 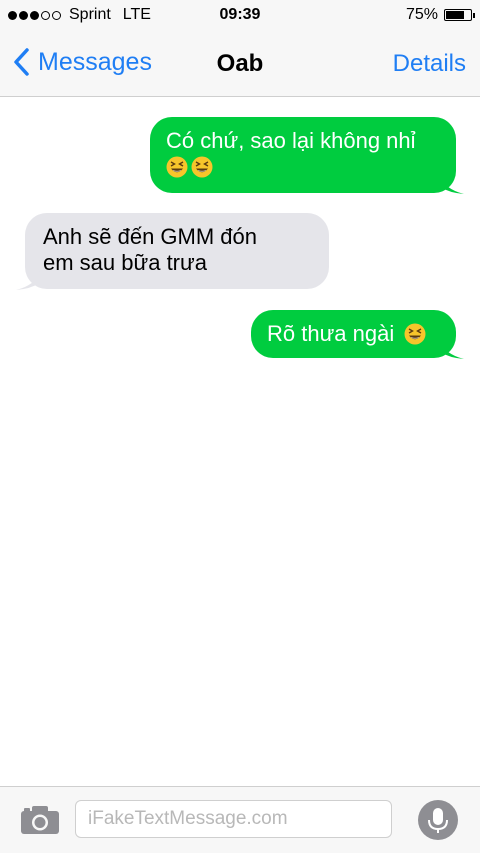 I want to click on message-input-placeholder: iFakeTextMessage.com, so click(x=188, y=818).